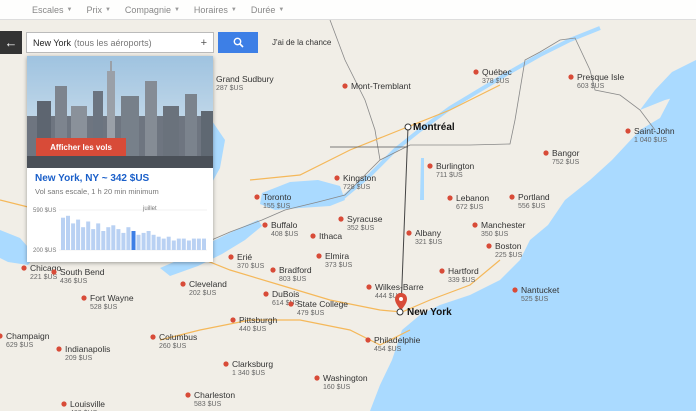 Image resolution: width=696 pixels, height=411 pixels. What do you see at coordinates (208, 284) in the screenshot?
I see `city-name: Cleveland` at bounding box center [208, 284].